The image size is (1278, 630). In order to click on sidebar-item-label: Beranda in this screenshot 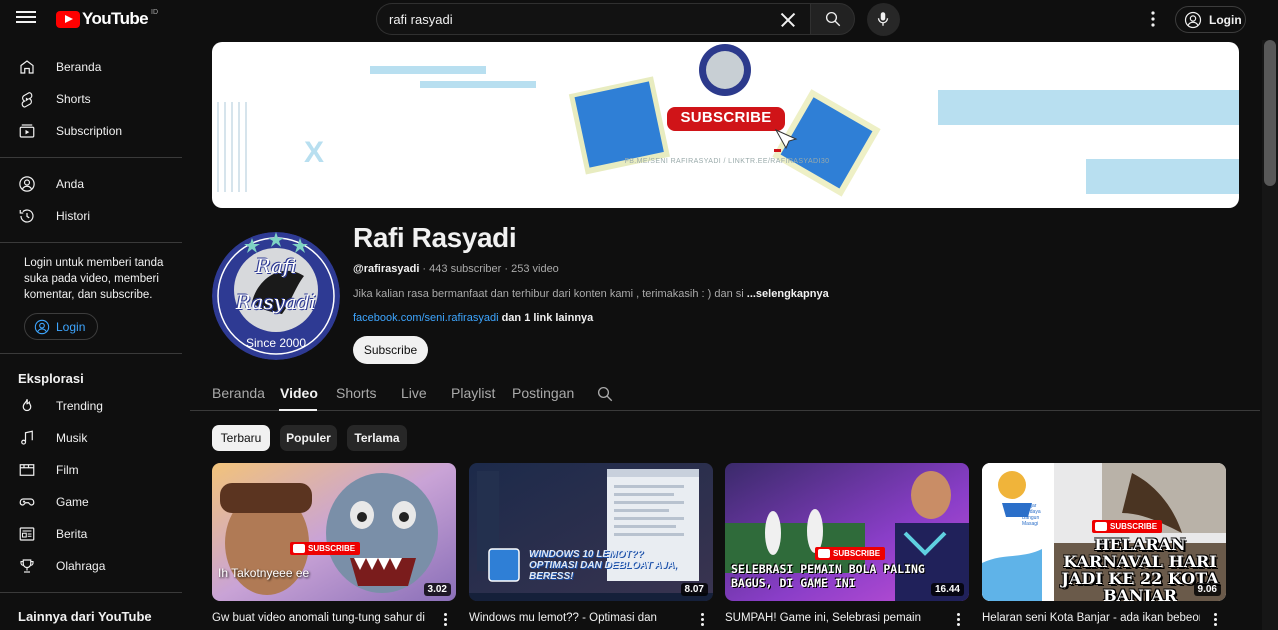, I will do `click(79, 67)`.